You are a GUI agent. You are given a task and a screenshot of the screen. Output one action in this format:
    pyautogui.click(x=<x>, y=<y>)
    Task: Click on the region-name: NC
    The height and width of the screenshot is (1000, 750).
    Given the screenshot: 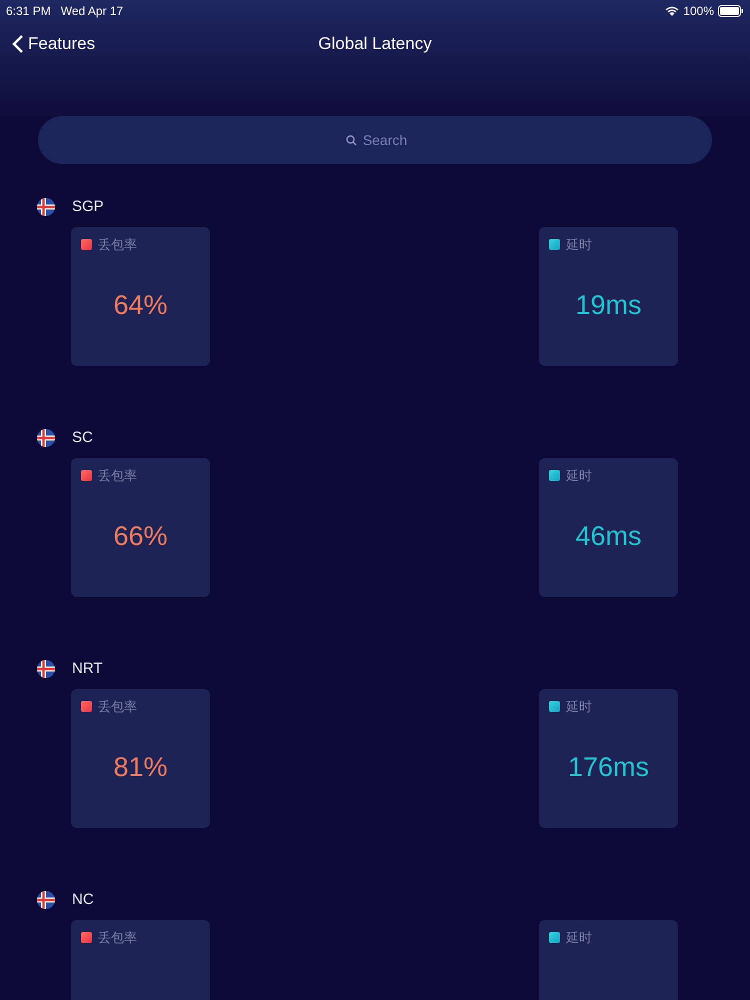 What is the action you would take?
    pyautogui.click(x=83, y=900)
    